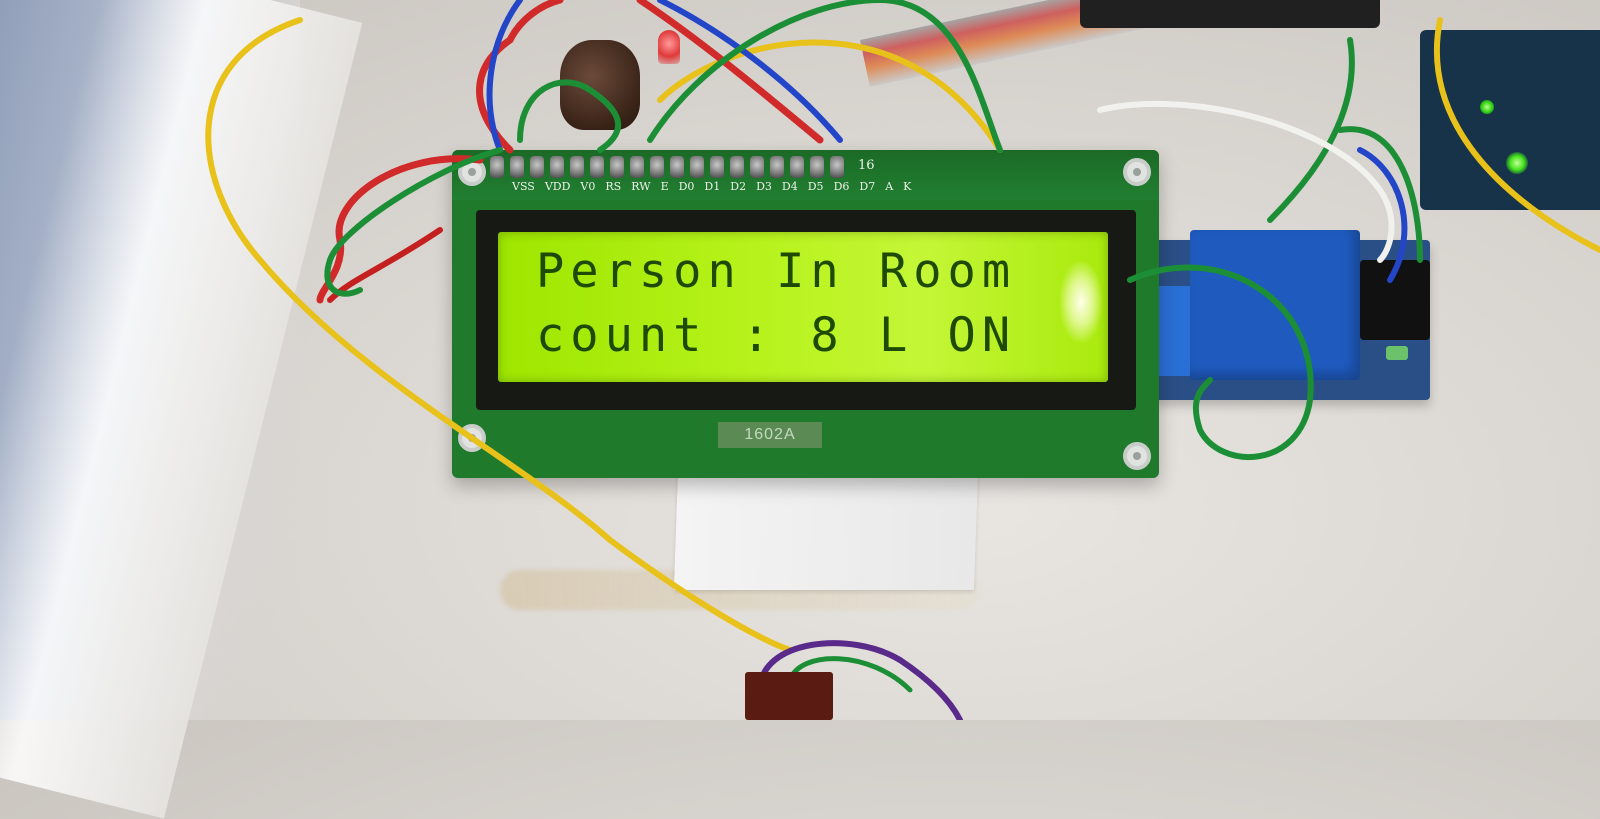  What do you see at coordinates (738, 186) in the screenshot?
I see `pin-label: D2` at bounding box center [738, 186].